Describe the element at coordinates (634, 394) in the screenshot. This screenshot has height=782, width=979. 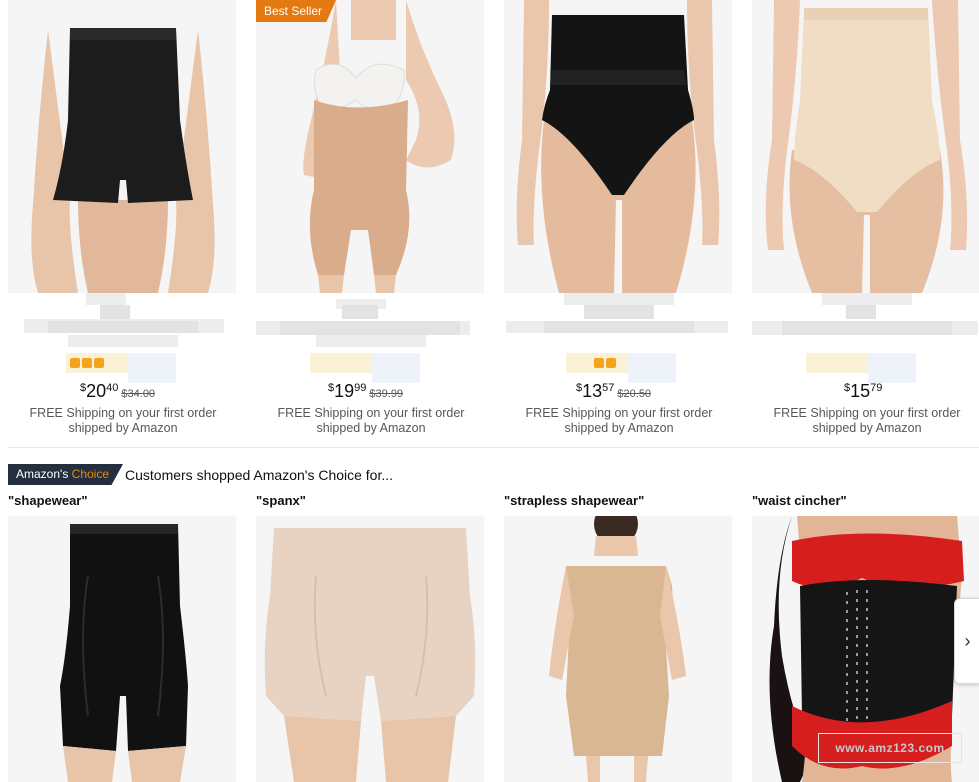
I see `list-price: $20.50` at that location.